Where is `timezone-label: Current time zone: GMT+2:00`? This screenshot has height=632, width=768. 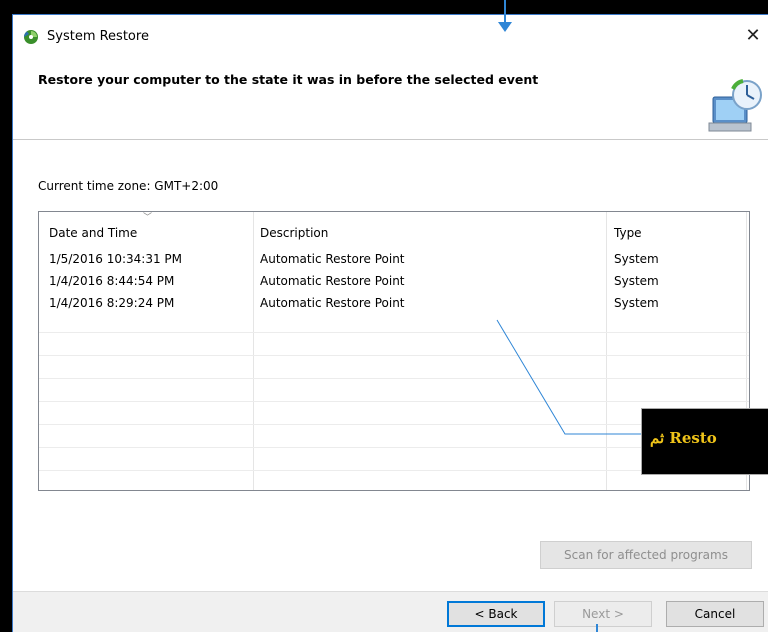
timezone-label: Current time zone: GMT+2:00 is located at coordinates (128, 186).